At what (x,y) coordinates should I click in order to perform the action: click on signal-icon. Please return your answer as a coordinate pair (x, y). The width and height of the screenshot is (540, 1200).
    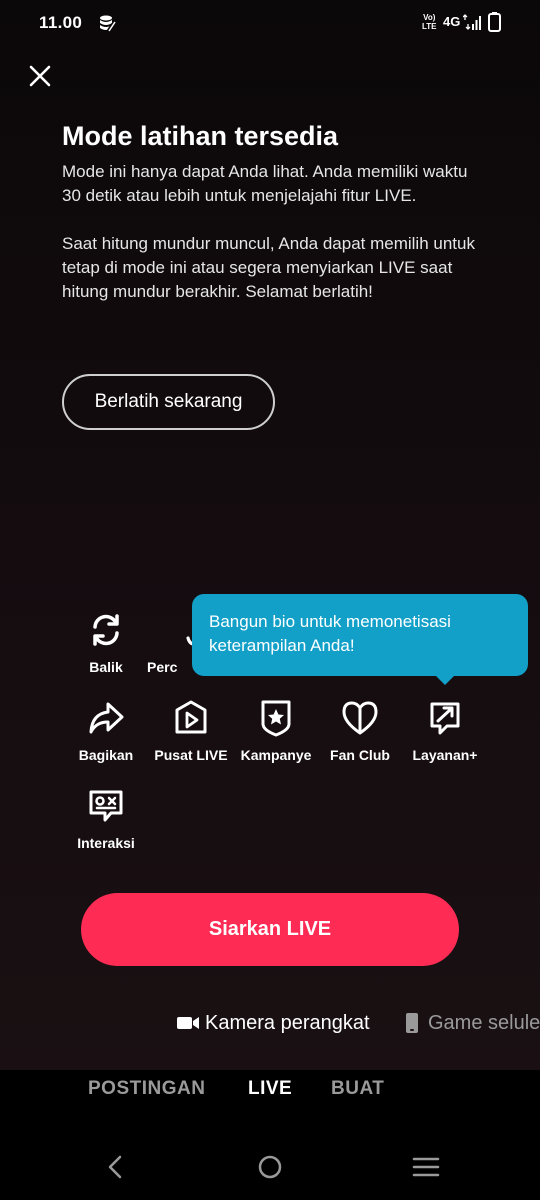
    Looking at the image, I should click on (472, 22).